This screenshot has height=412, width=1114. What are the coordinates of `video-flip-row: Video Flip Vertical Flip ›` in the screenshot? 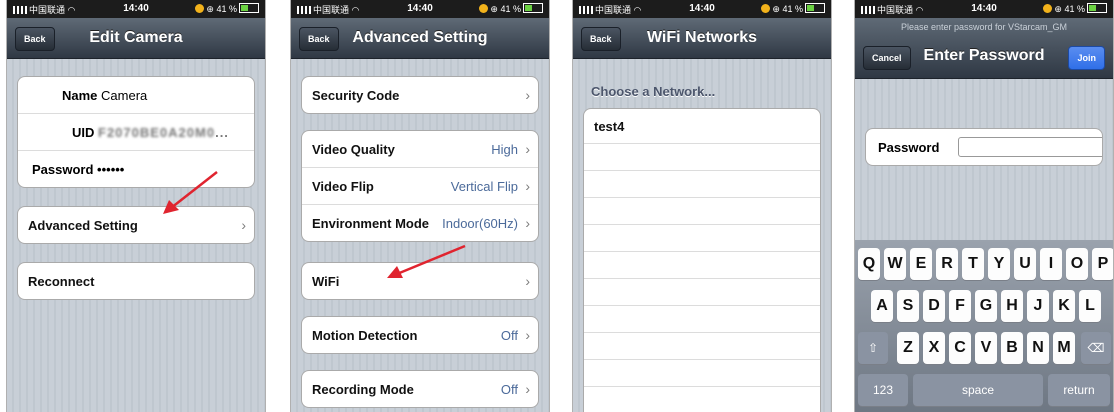 It's located at (420, 186).